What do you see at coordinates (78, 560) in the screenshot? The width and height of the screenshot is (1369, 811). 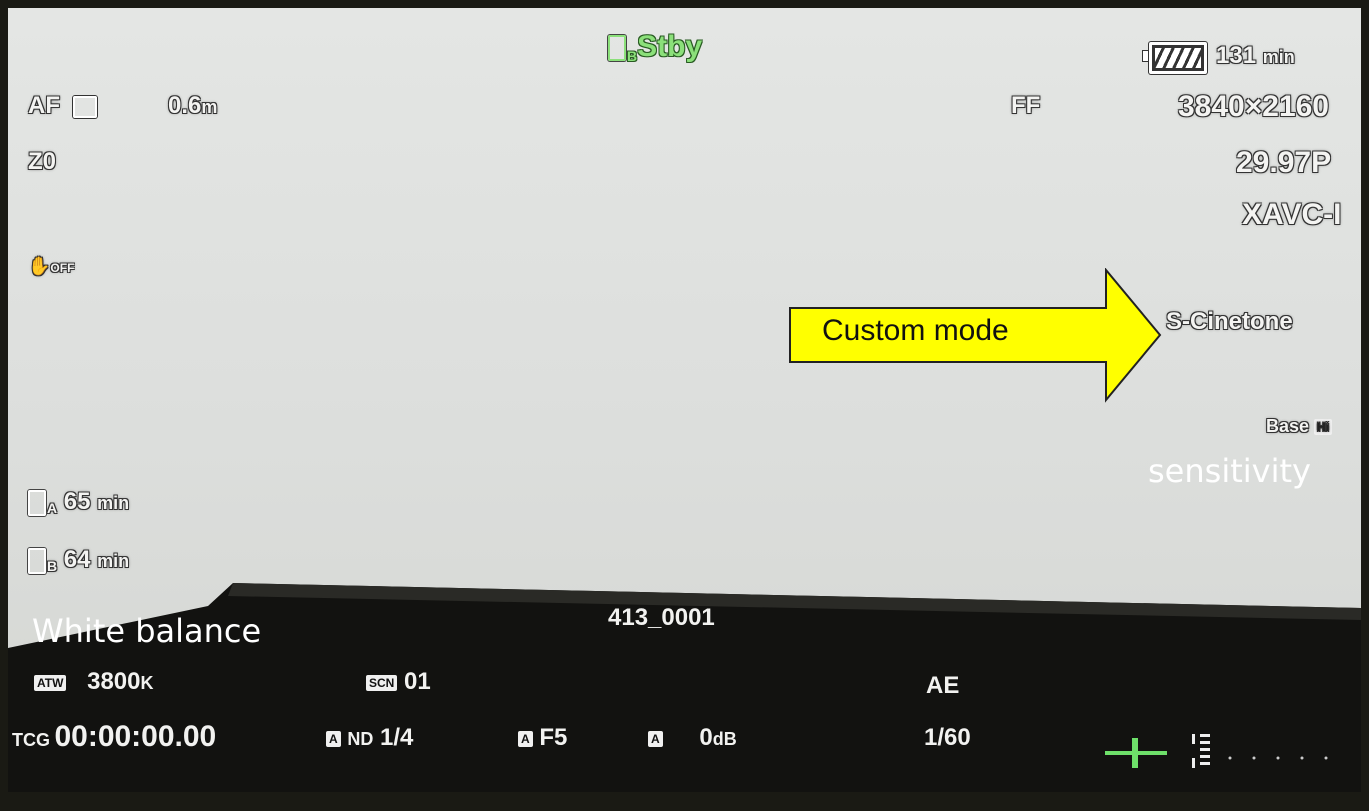 I see `media-b-remaining: B 64 min` at bounding box center [78, 560].